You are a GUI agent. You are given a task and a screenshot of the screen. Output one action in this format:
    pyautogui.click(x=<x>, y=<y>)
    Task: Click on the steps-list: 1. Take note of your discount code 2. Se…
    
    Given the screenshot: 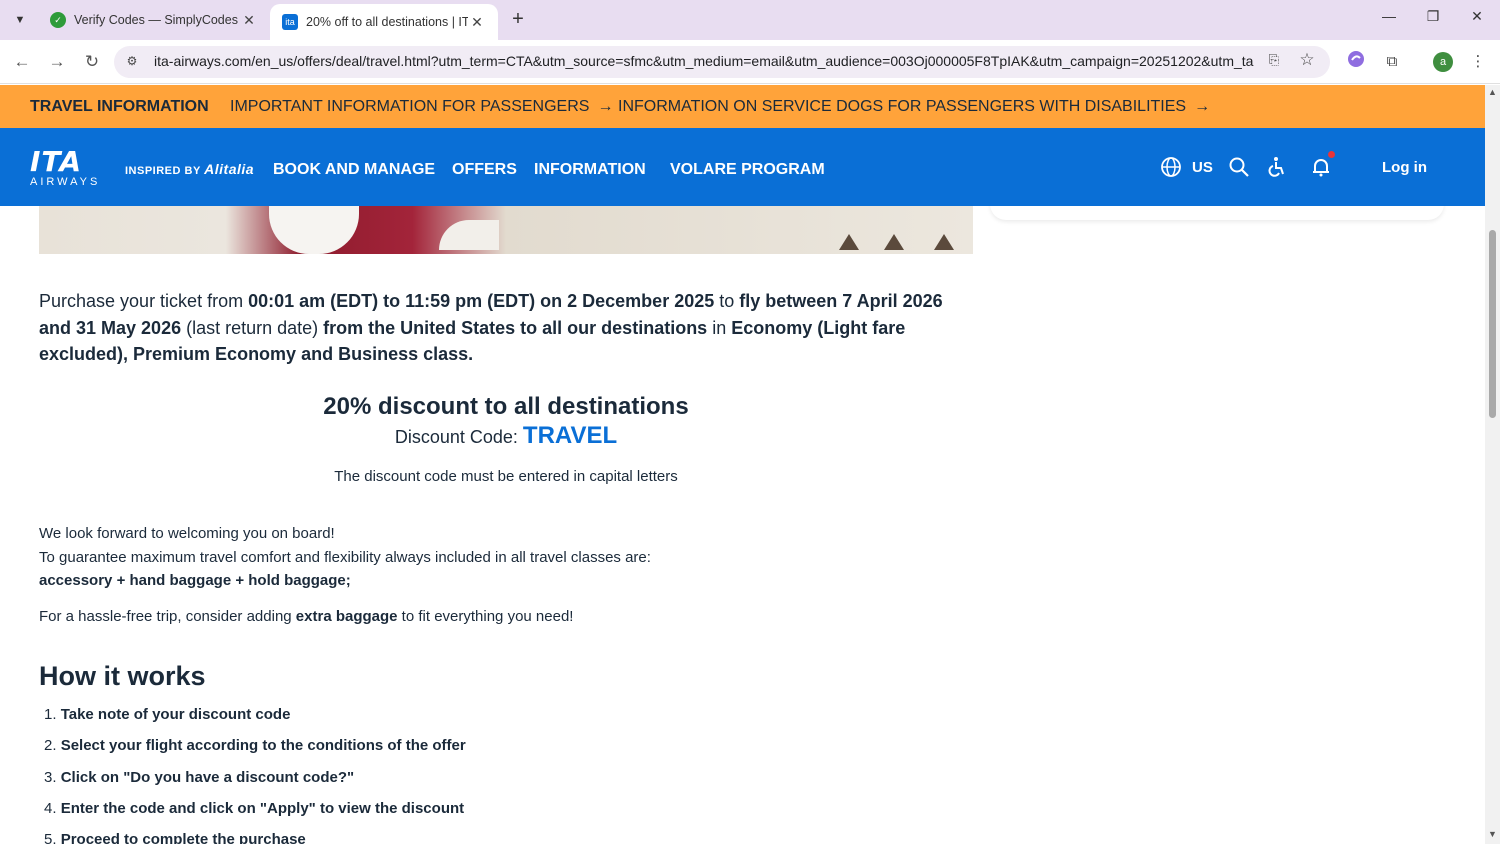 What is the action you would take?
    pyautogui.click(x=494, y=775)
    